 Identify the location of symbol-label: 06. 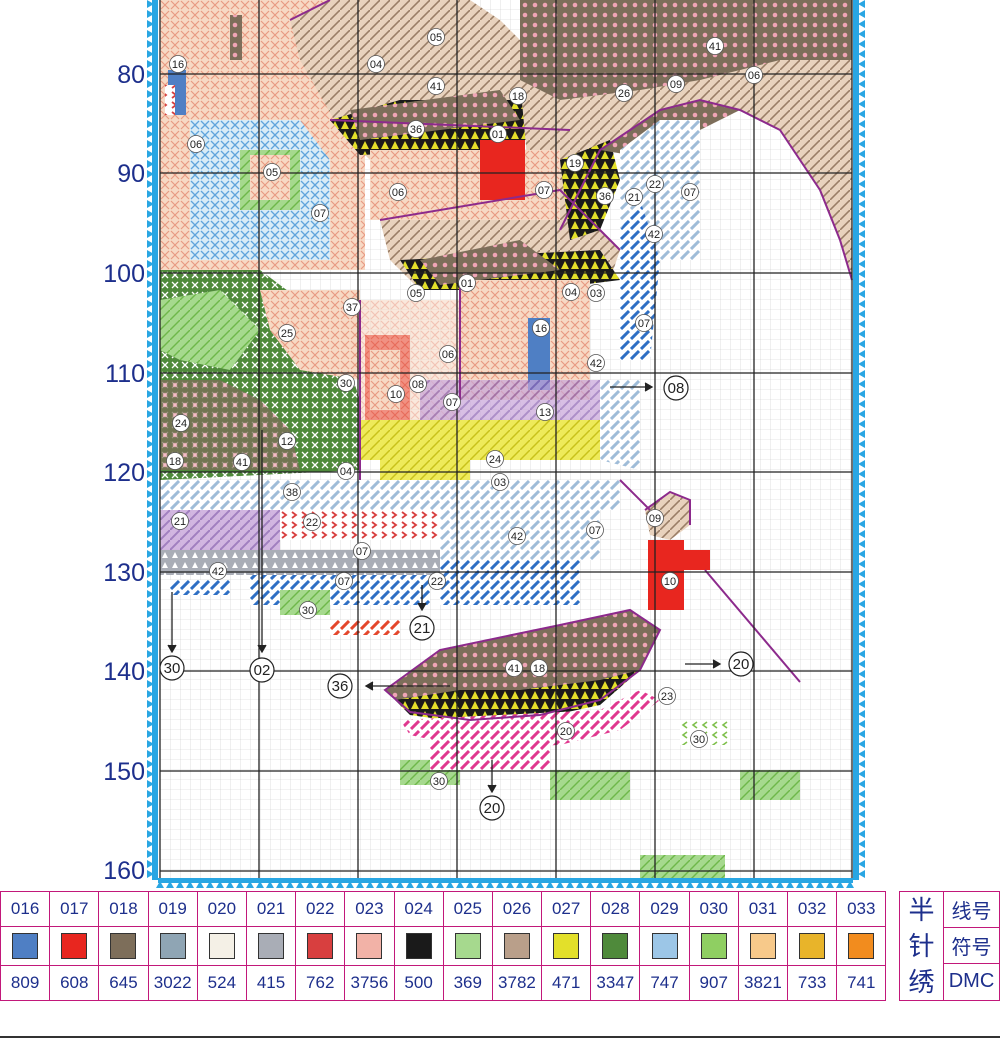
(398, 192).